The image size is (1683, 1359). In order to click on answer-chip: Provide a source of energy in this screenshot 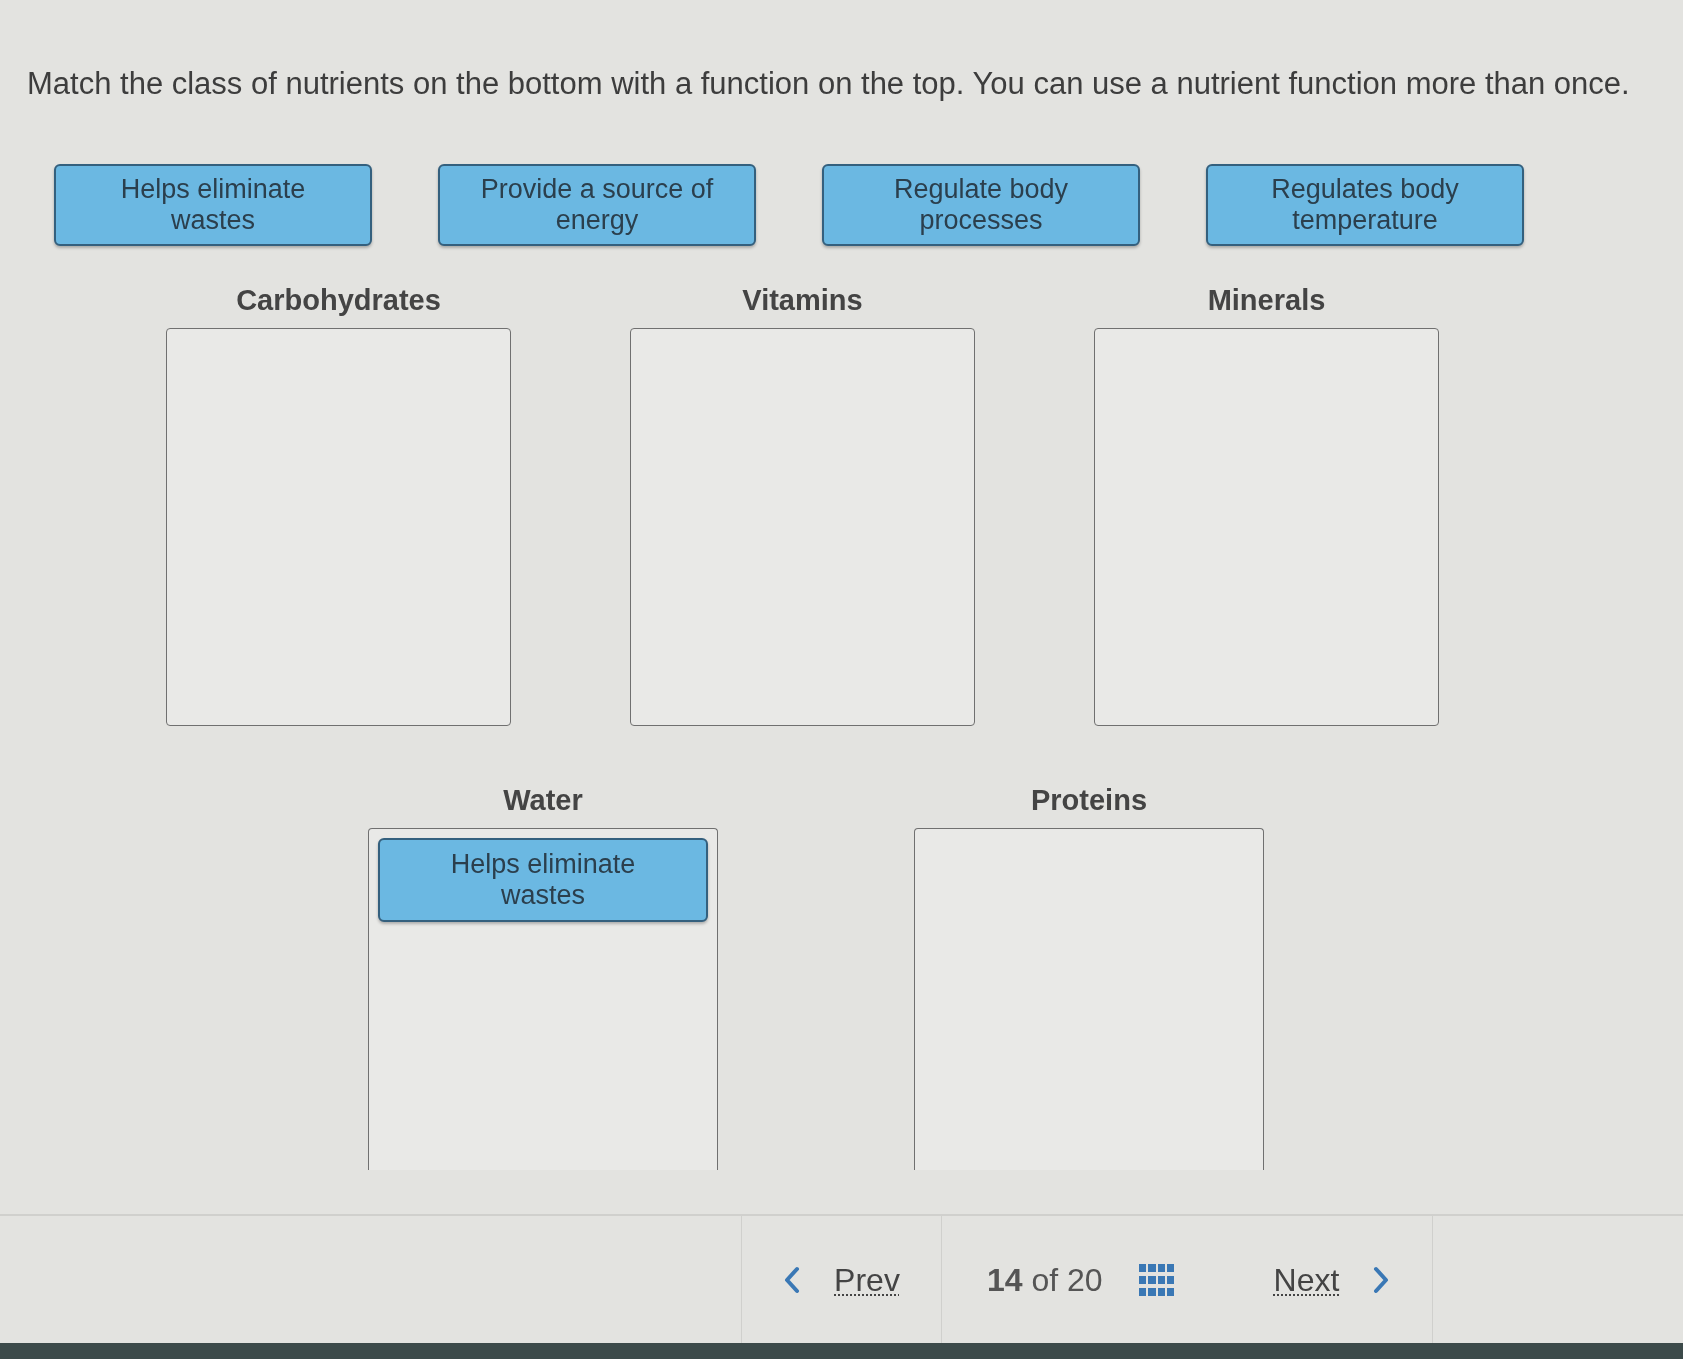, I will do `click(597, 205)`.